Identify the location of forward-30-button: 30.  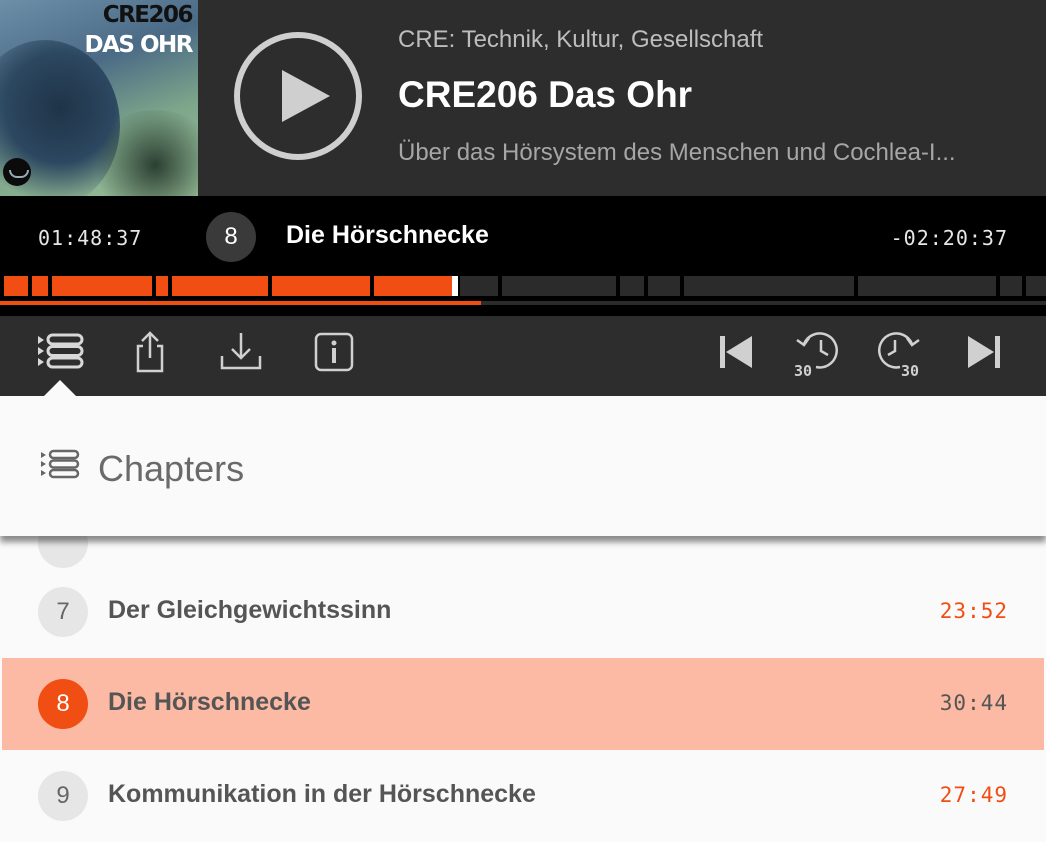
(900, 355).